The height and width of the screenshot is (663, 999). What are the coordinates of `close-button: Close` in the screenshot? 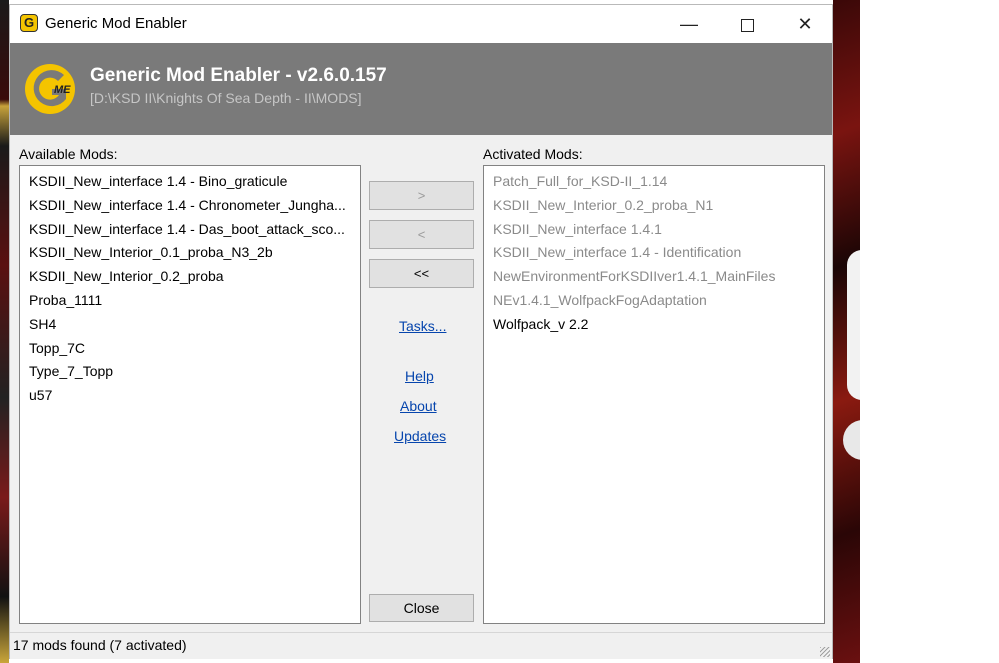 It's located at (421, 608).